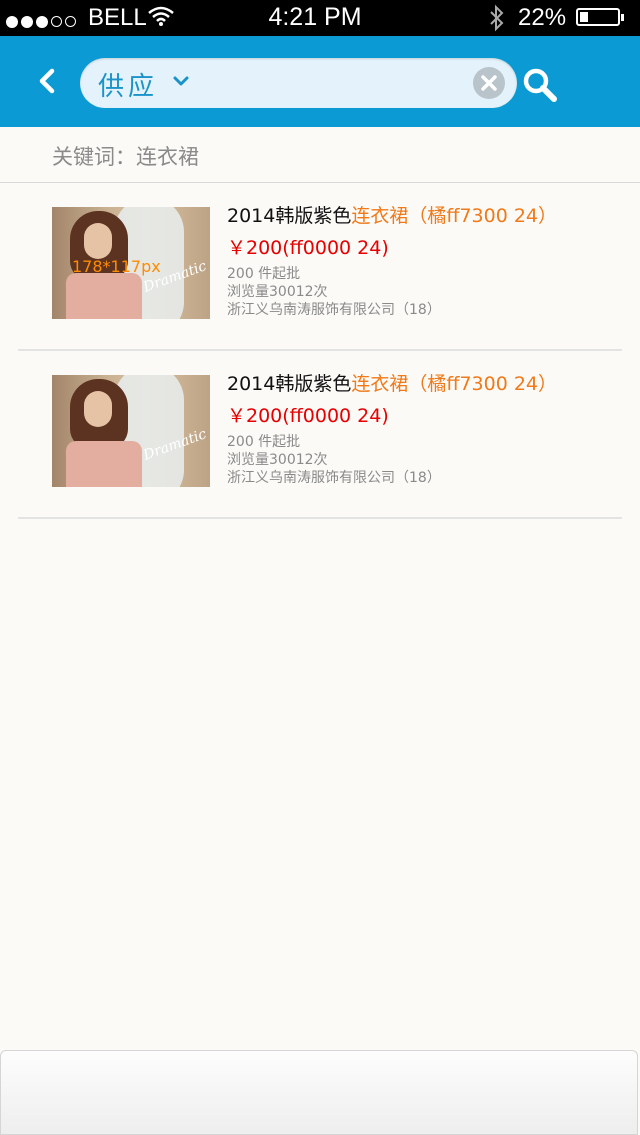  Describe the element at coordinates (319, 1092) in the screenshot. I see `bottom-toolbar` at that location.